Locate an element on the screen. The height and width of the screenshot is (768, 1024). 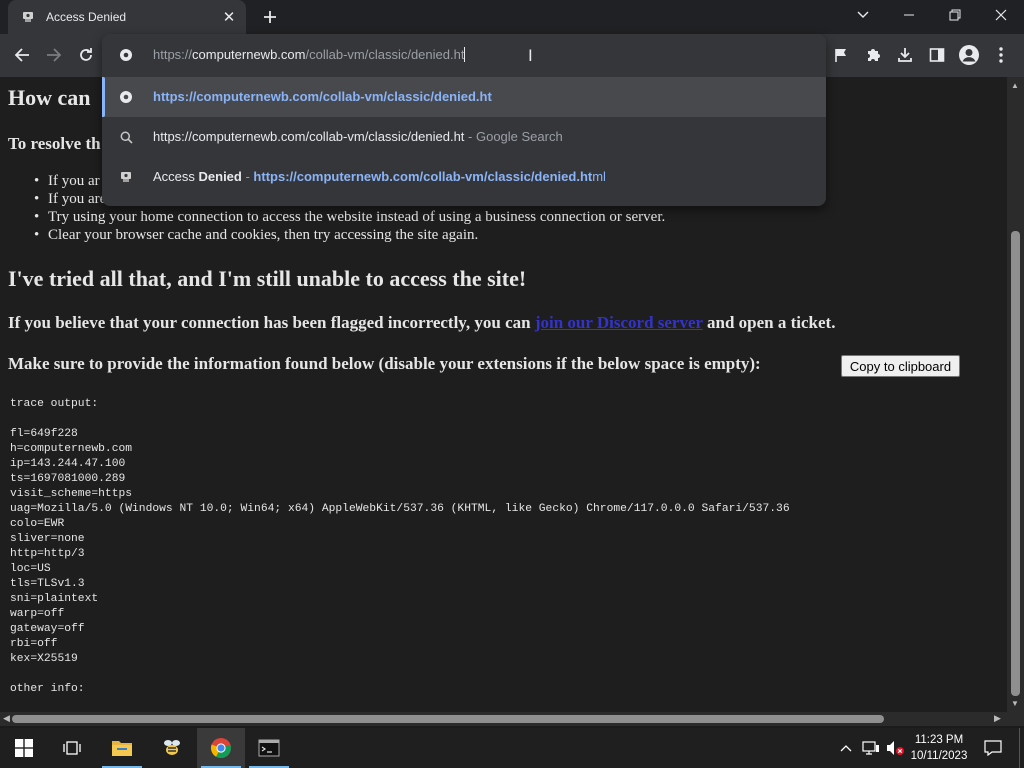
minimize-icon is located at coordinates (909, 15).